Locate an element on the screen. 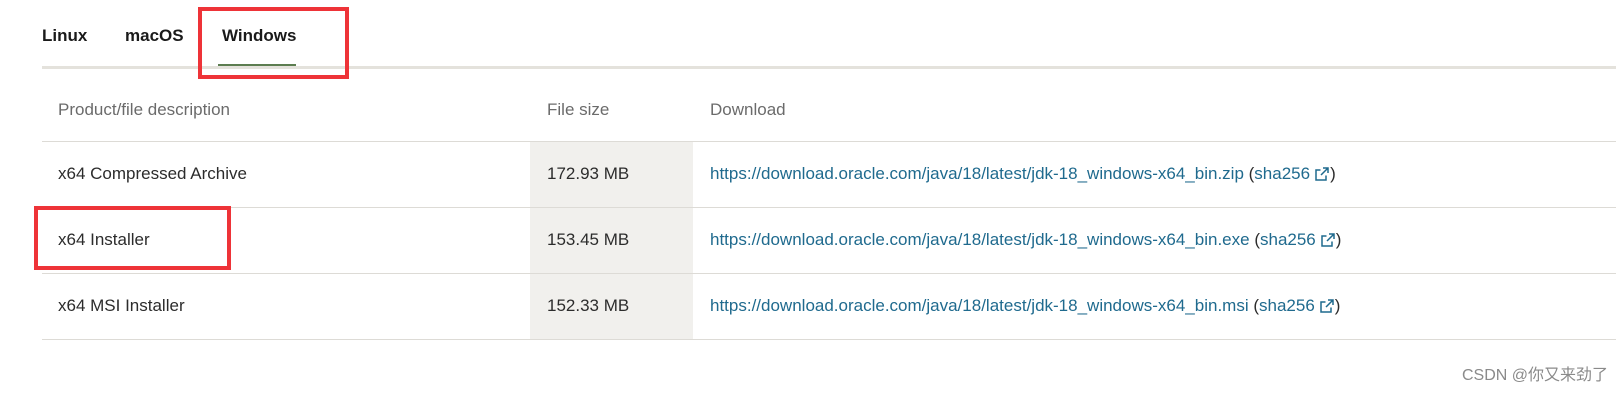 Image resolution: width=1616 pixels, height=397 pixels. tab-windows: Windows is located at coordinates (259, 36).